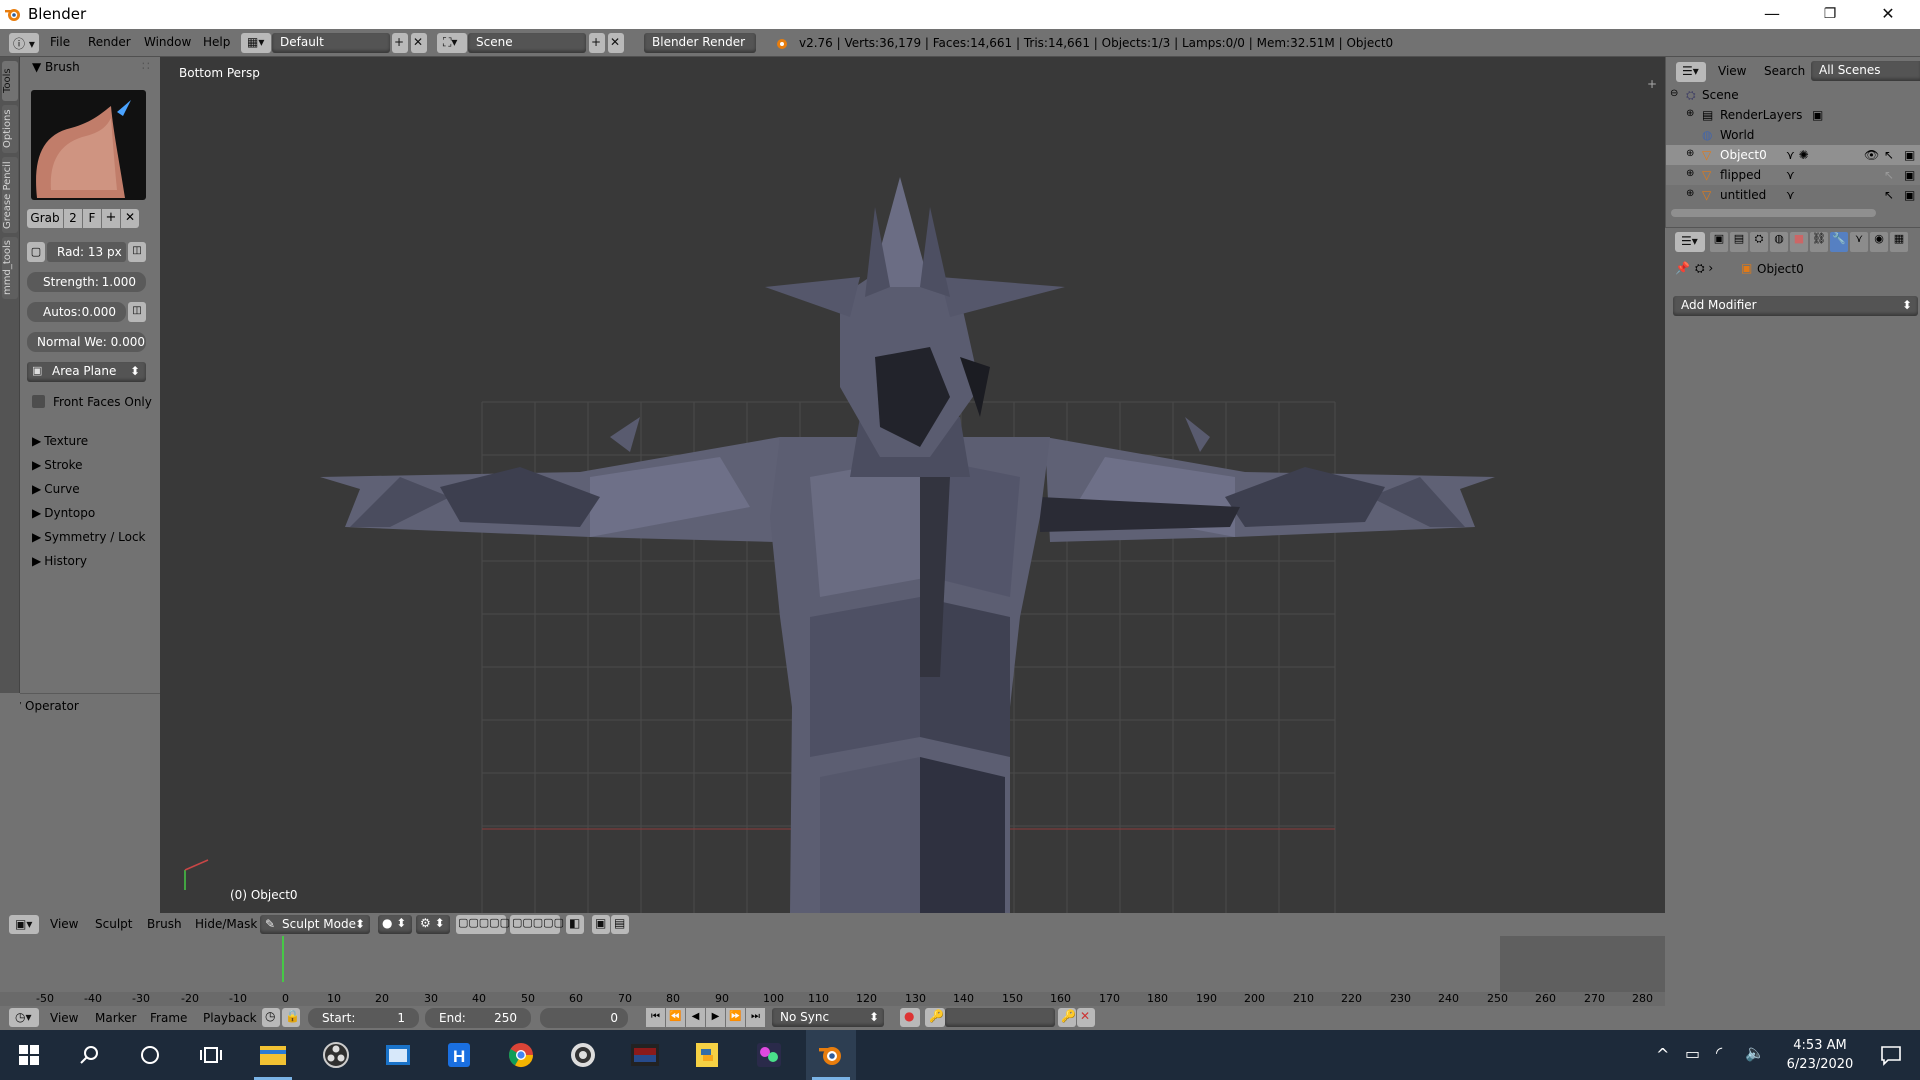 The image size is (1920, 1080). Describe the element at coordinates (150, 1055) in the screenshot. I see `cortana-button` at that location.